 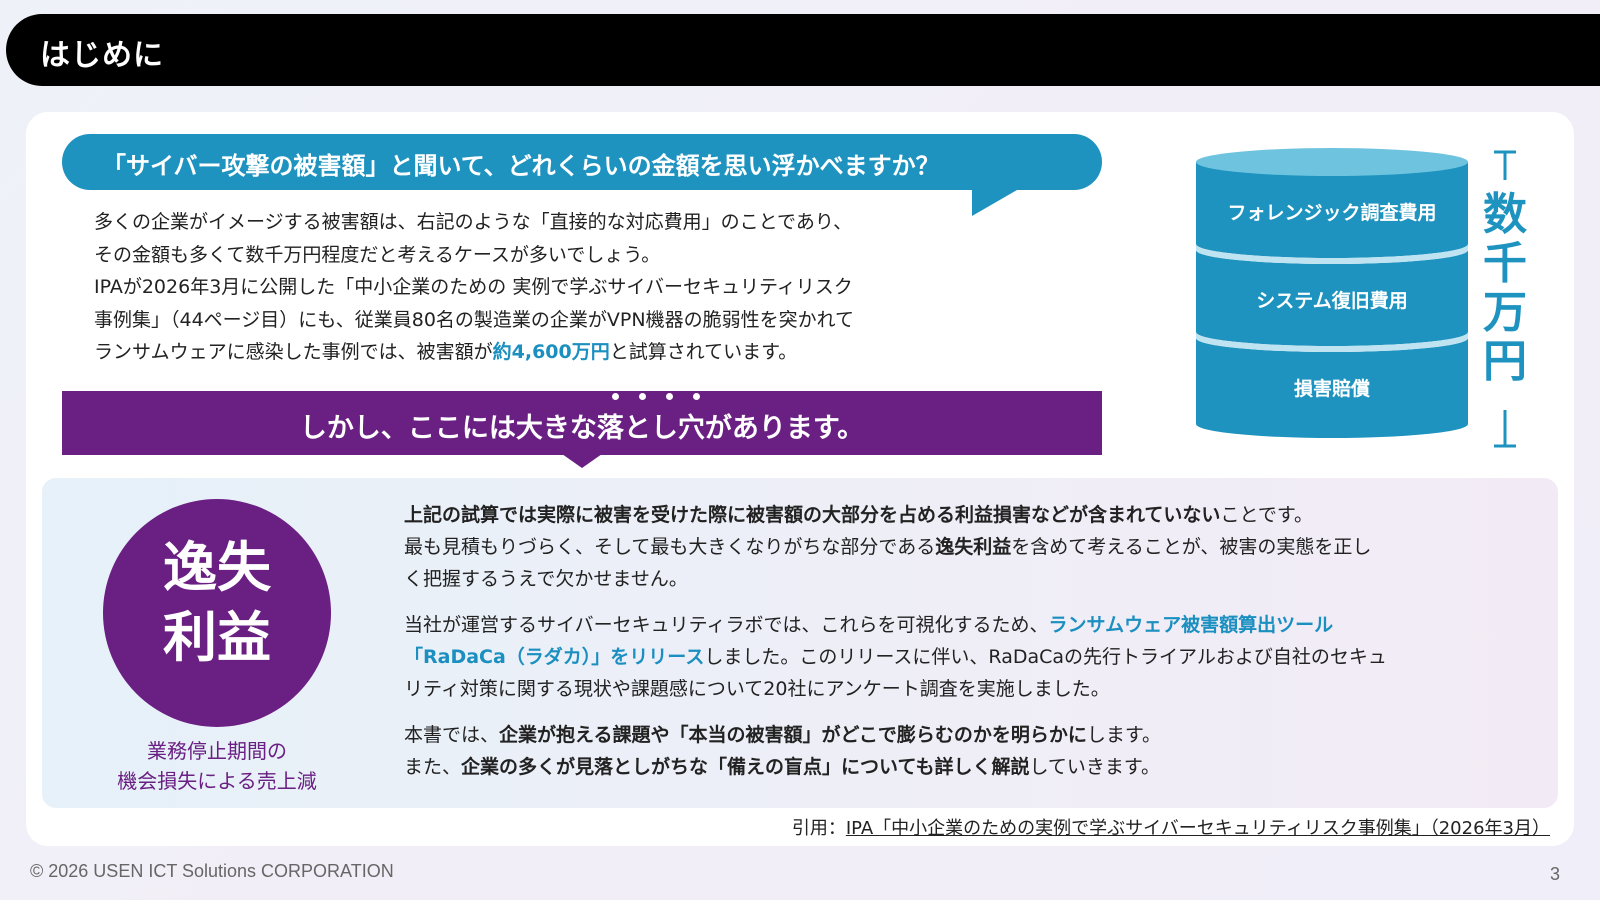 What do you see at coordinates (1332, 301) in the screenshot?
I see `cost-layer-recovery: システム復旧費用` at bounding box center [1332, 301].